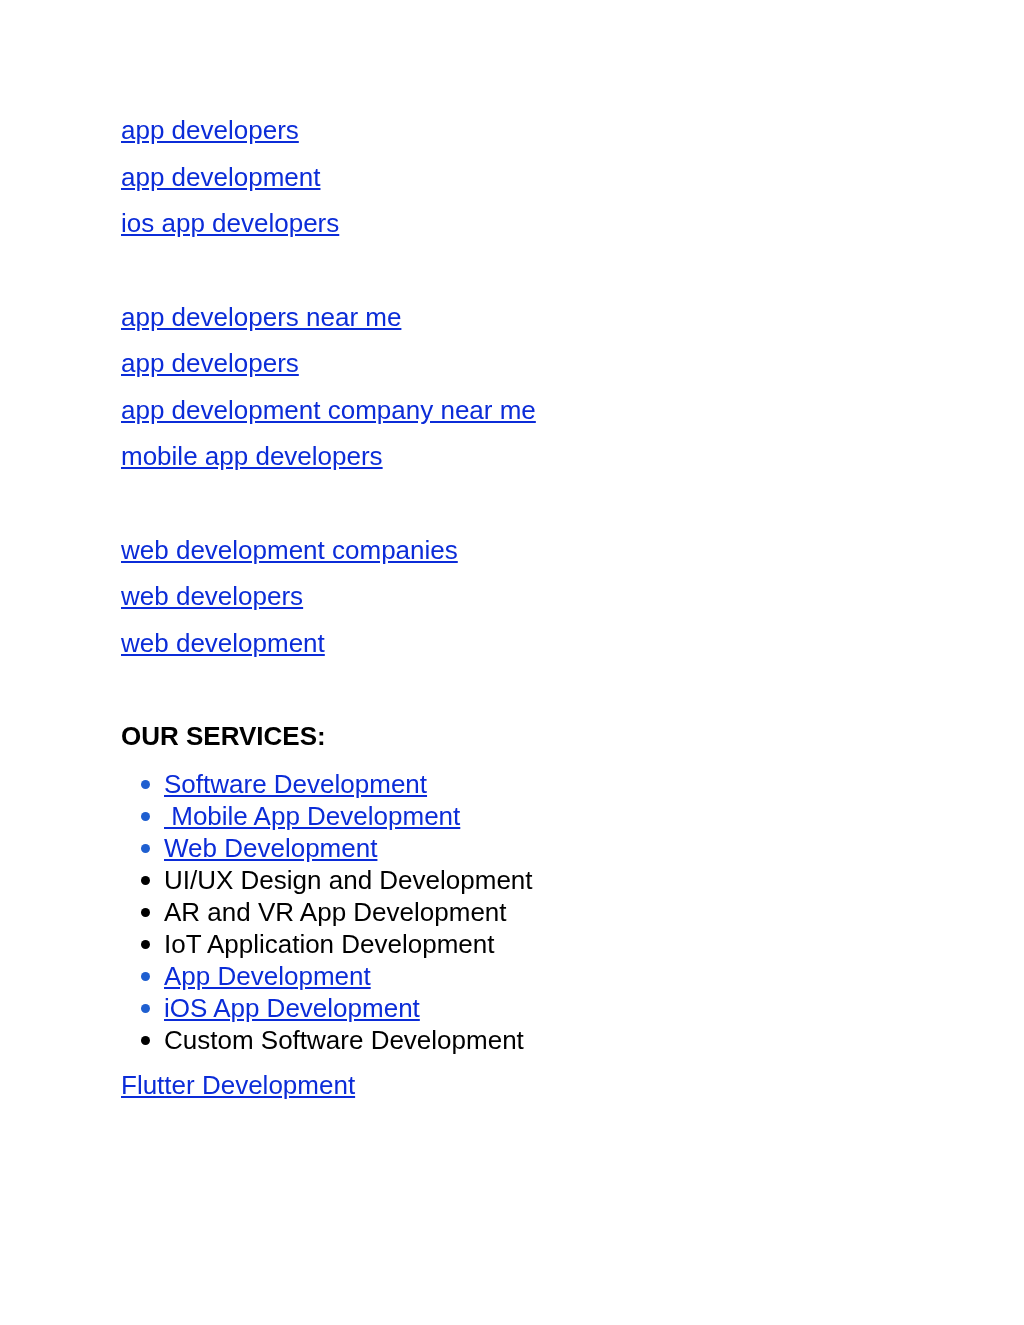 The image size is (1024, 1325). What do you see at coordinates (267, 976) in the screenshot?
I see `service-link: App Development` at bounding box center [267, 976].